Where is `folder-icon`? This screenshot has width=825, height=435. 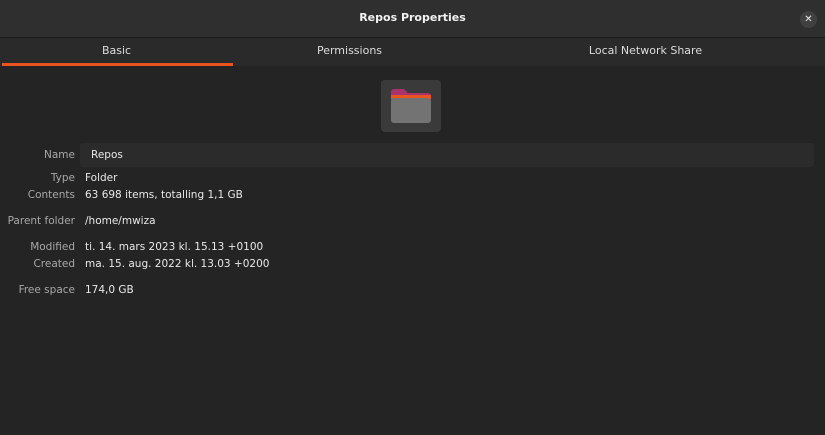 folder-icon is located at coordinates (411, 106).